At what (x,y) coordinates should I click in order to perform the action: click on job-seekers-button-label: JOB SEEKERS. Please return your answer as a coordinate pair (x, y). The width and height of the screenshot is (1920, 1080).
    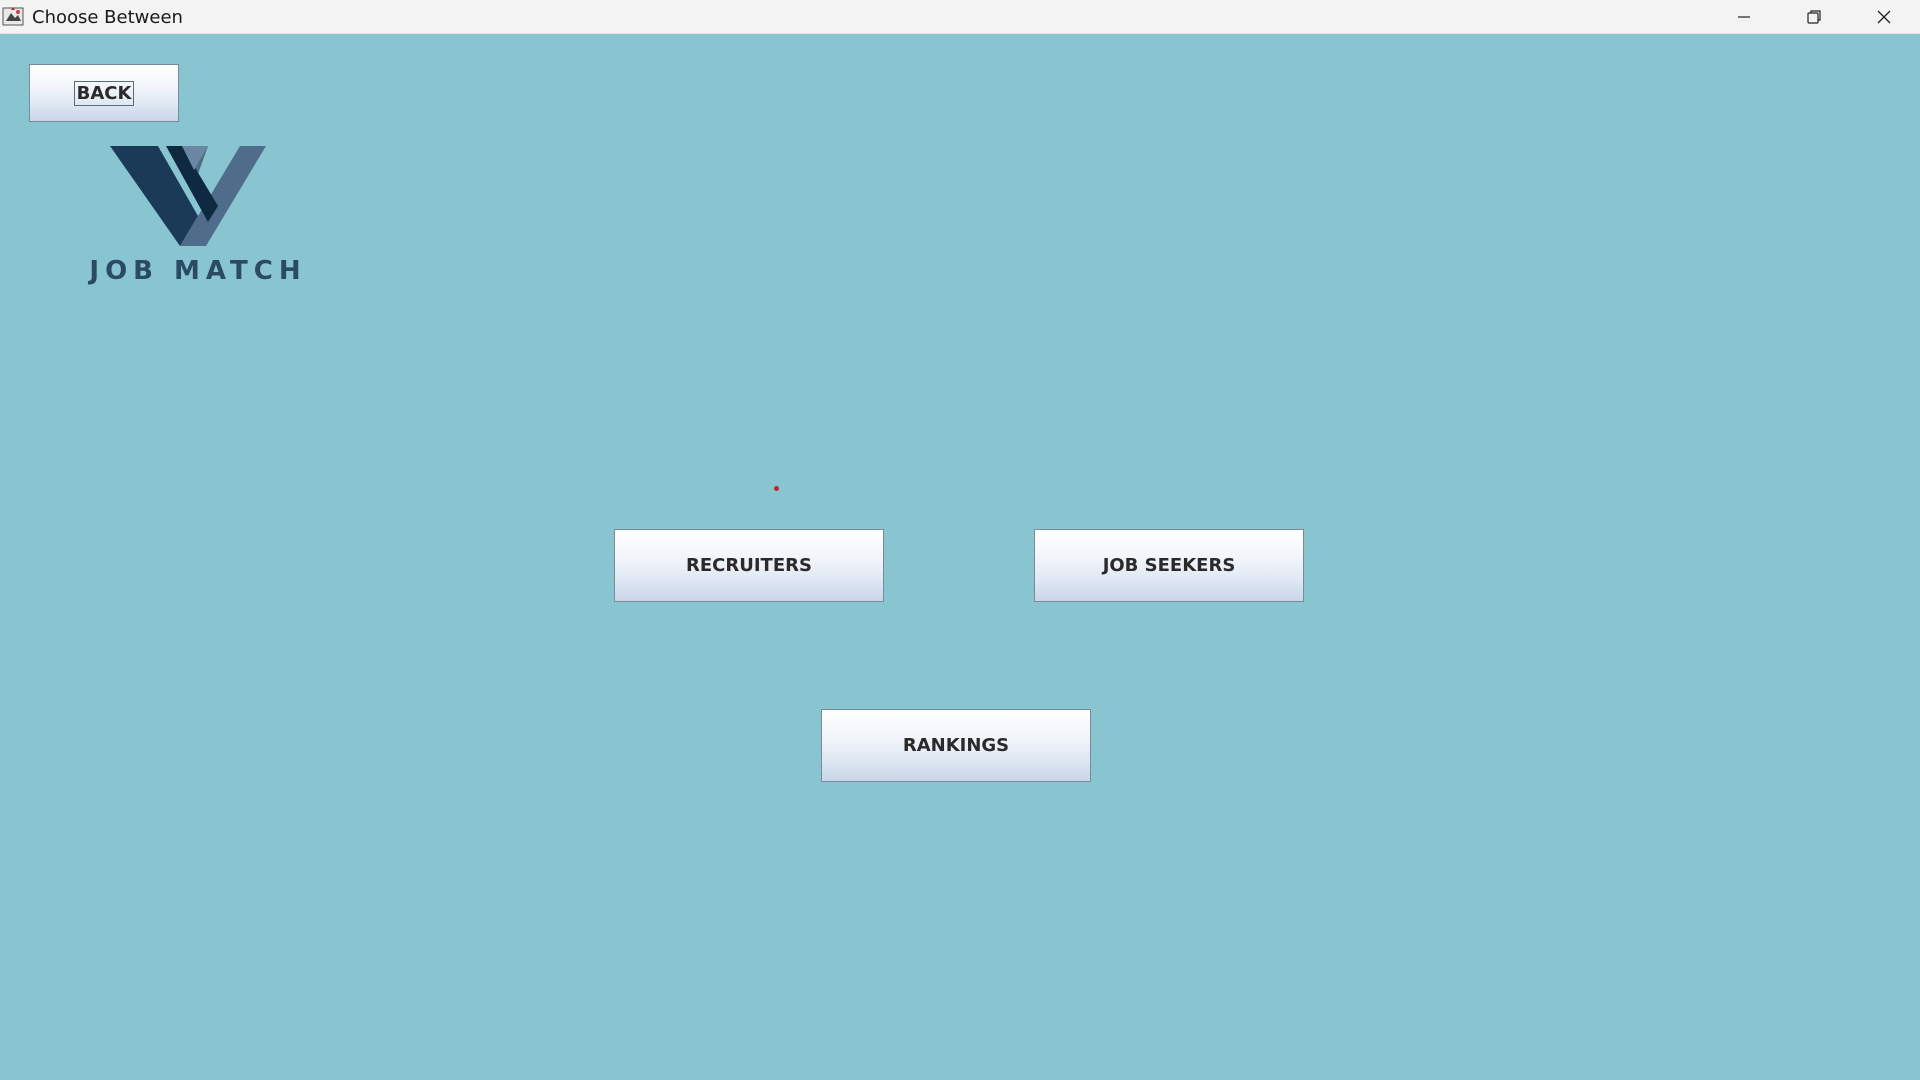
    Looking at the image, I should click on (1169, 565).